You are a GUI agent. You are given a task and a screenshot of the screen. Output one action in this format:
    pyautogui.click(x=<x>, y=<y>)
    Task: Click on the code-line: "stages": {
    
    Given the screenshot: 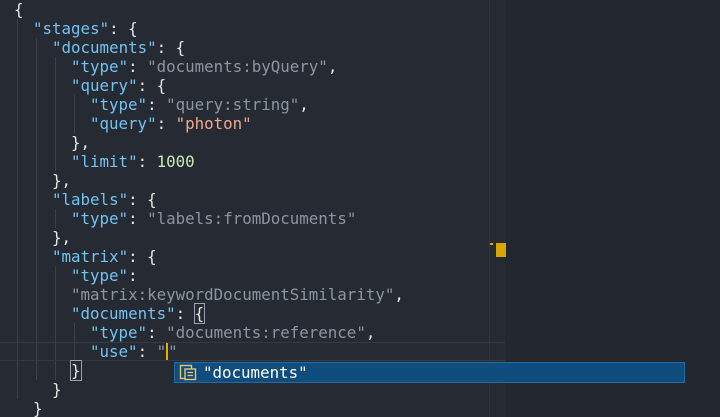 What is the action you would take?
    pyautogui.click(x=85, y=28)
    